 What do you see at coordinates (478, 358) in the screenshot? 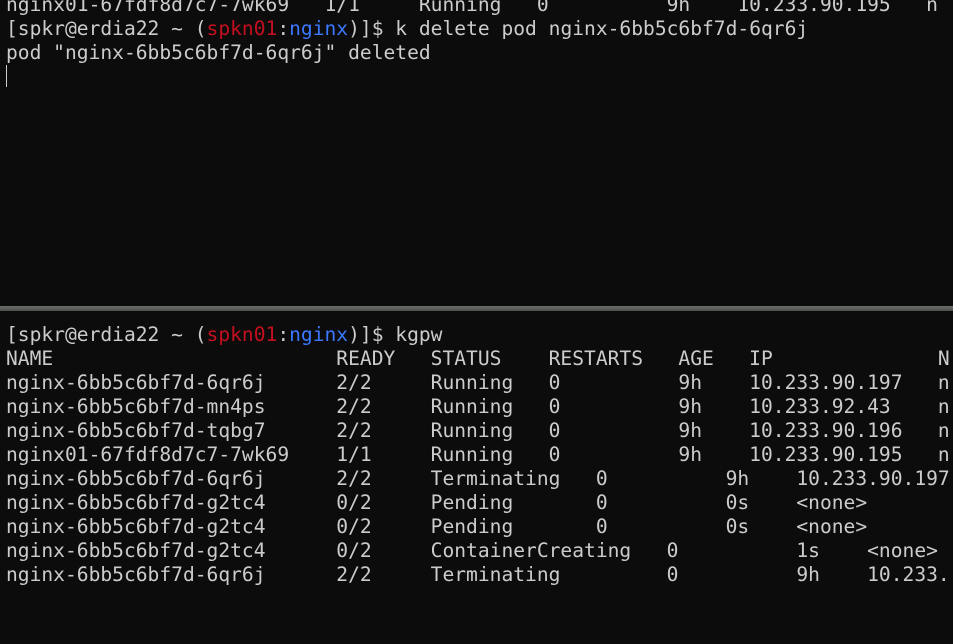
I see `table-header-line: NAME READY STATUS RESTARTS AGE IP N` at bounding box center [478, 358].